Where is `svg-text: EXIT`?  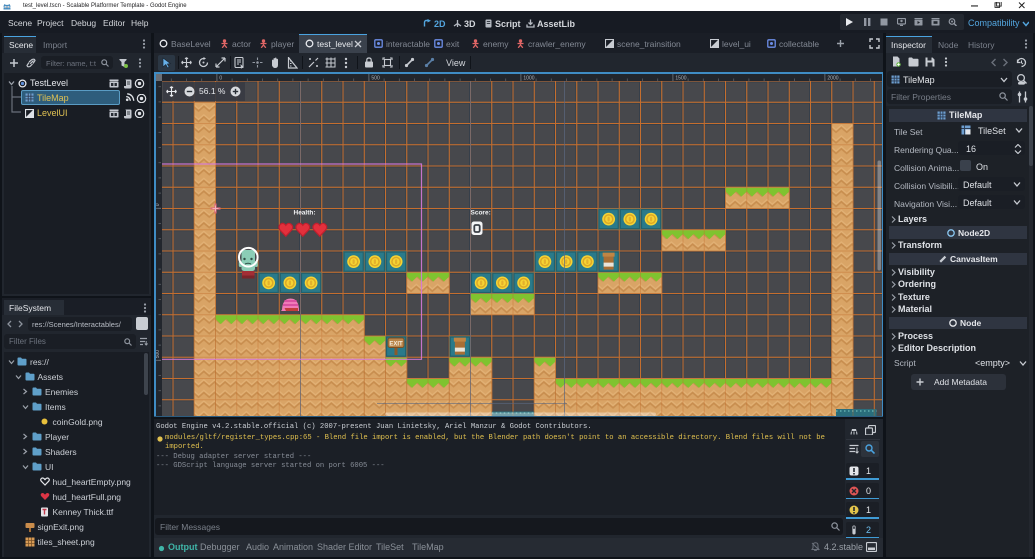 svg-text: EXIT is located at coordinates (396, 344).